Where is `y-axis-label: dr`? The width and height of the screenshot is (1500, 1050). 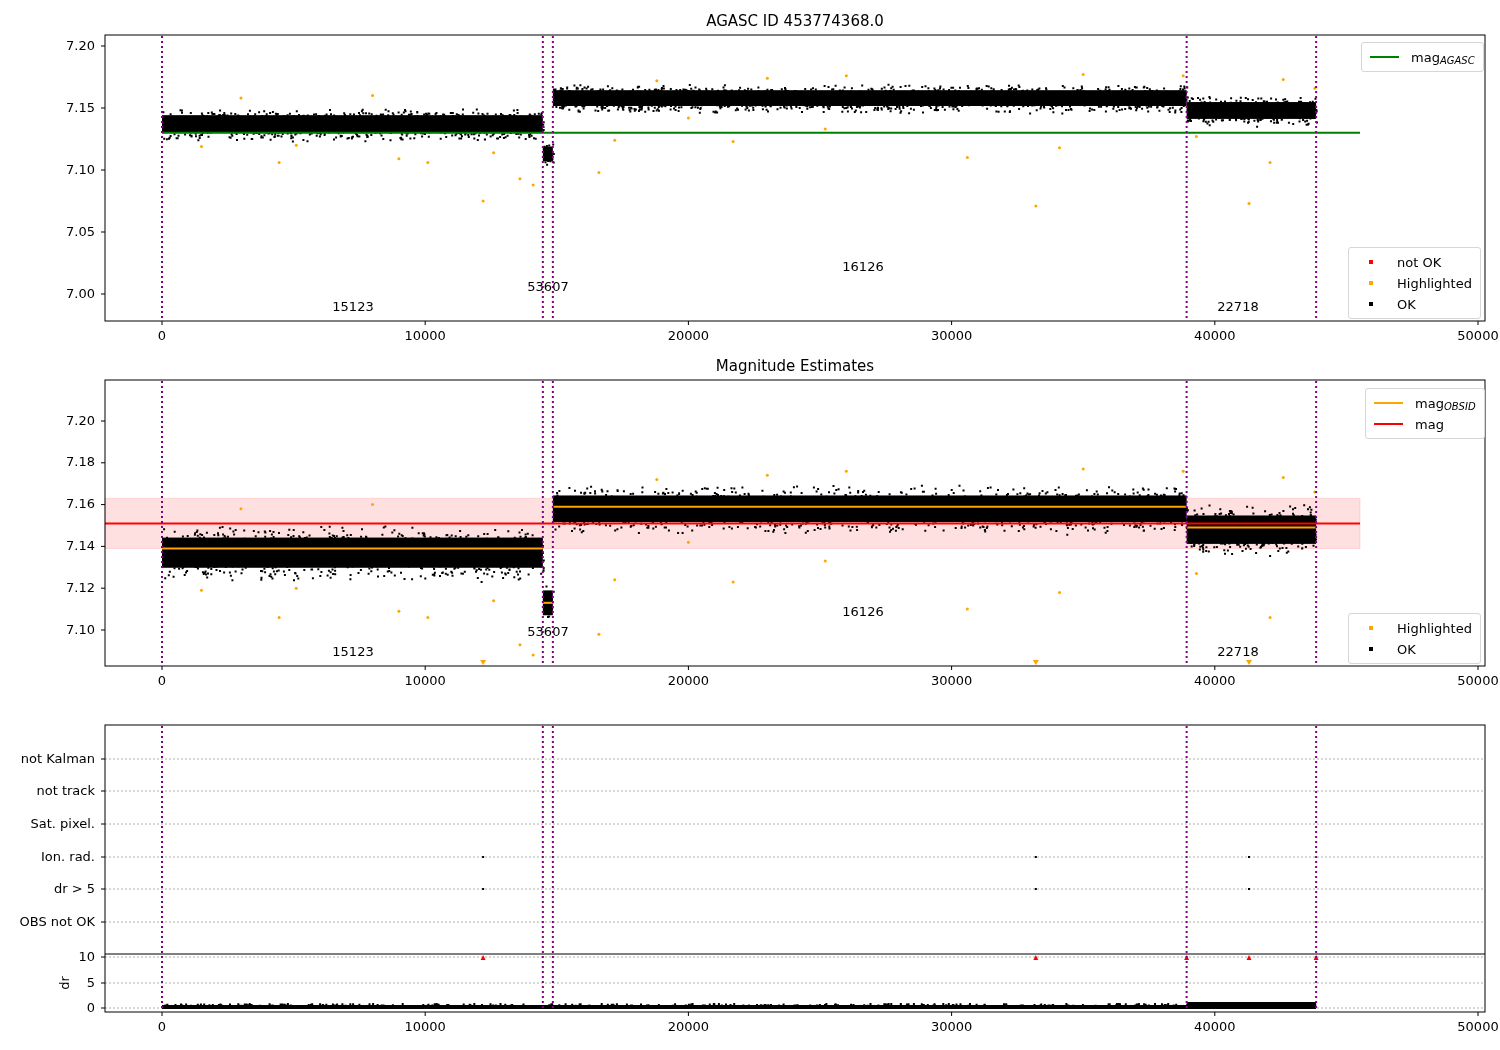
y-axis-label: dr is located at coordinates (64, 983).